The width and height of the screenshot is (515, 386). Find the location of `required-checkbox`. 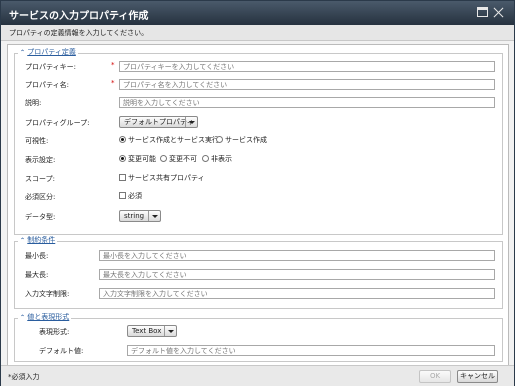

required-checkbox is located at coordinates (122, 195).